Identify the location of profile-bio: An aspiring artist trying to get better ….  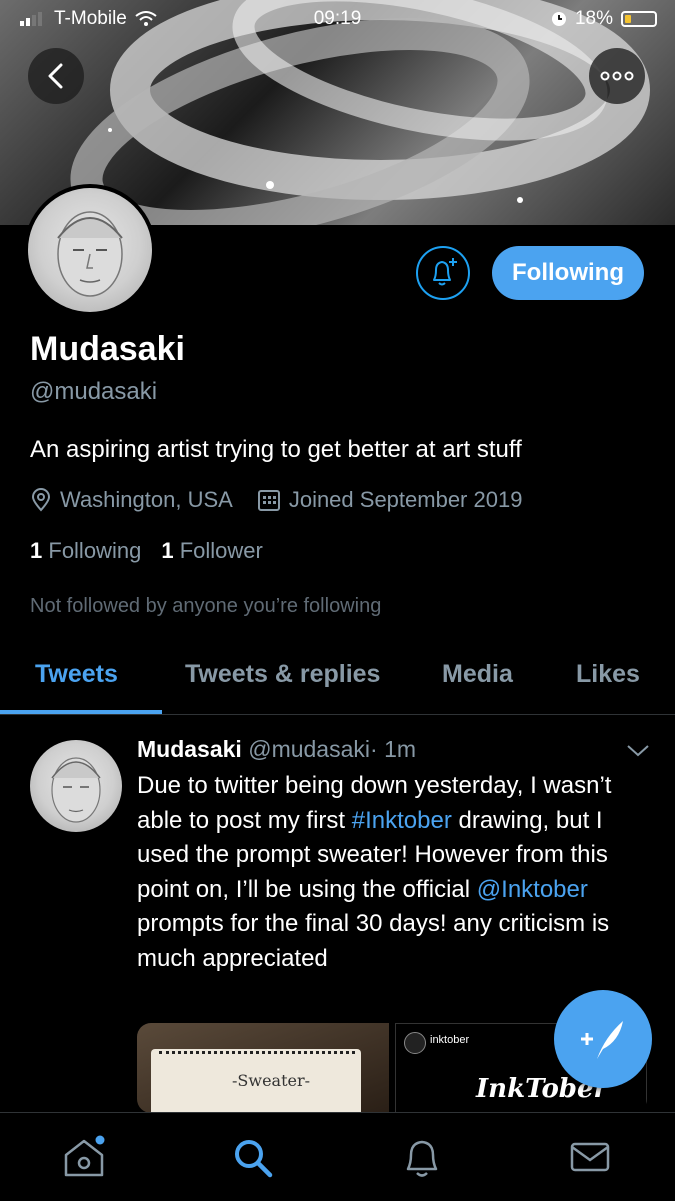
(276, 449).